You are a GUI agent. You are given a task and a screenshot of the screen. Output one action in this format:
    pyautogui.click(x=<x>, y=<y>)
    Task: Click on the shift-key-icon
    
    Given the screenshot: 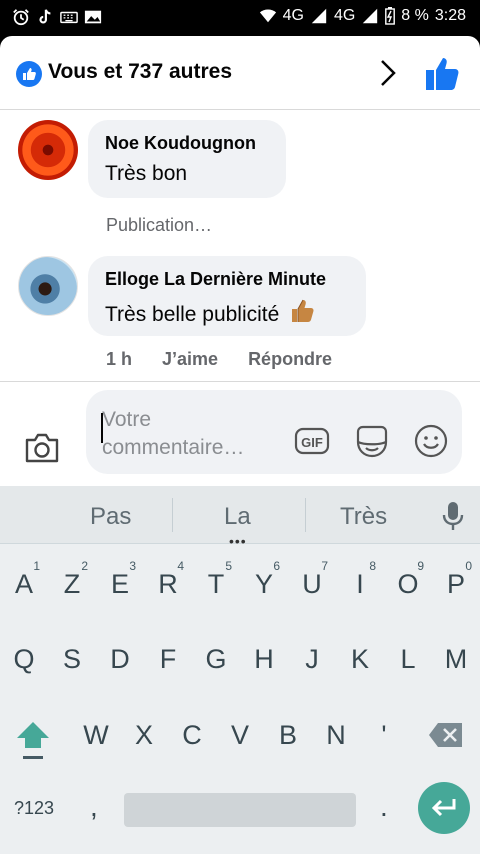 What is the action you would take?
    pyautogui.click(x=33, y=741)
    